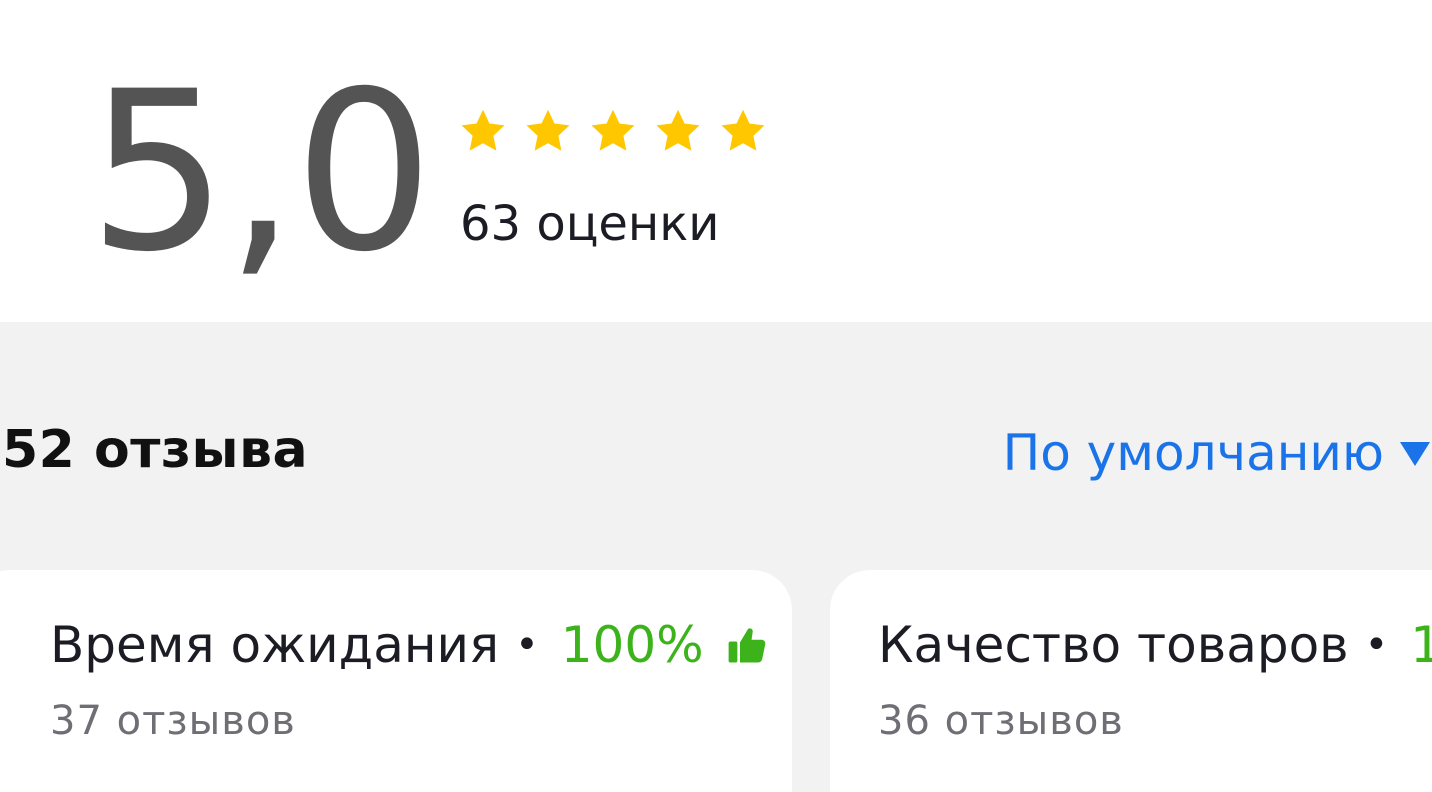 The height and width of the screenshot is (792, 1432). I want to click on thumbs-up-icon, so click(746, 645).